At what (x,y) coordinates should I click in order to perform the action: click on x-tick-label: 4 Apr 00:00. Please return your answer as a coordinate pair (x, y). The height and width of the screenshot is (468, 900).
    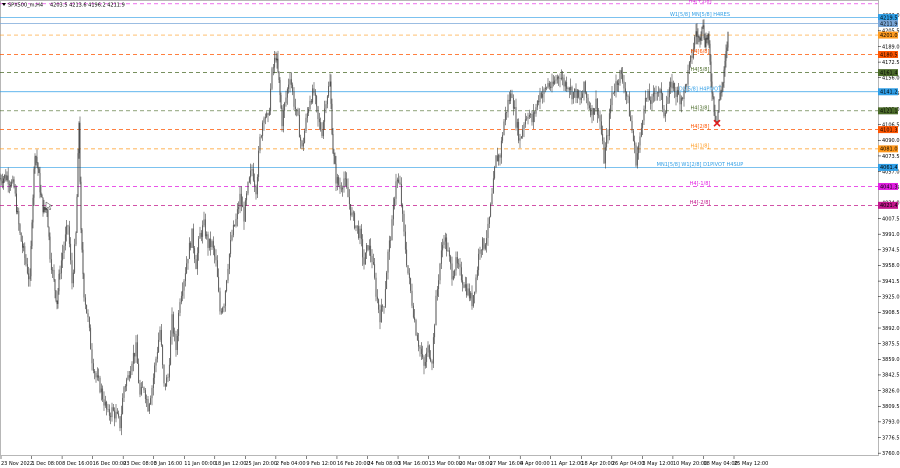
    Looking at the image, I should click on (534, 464).